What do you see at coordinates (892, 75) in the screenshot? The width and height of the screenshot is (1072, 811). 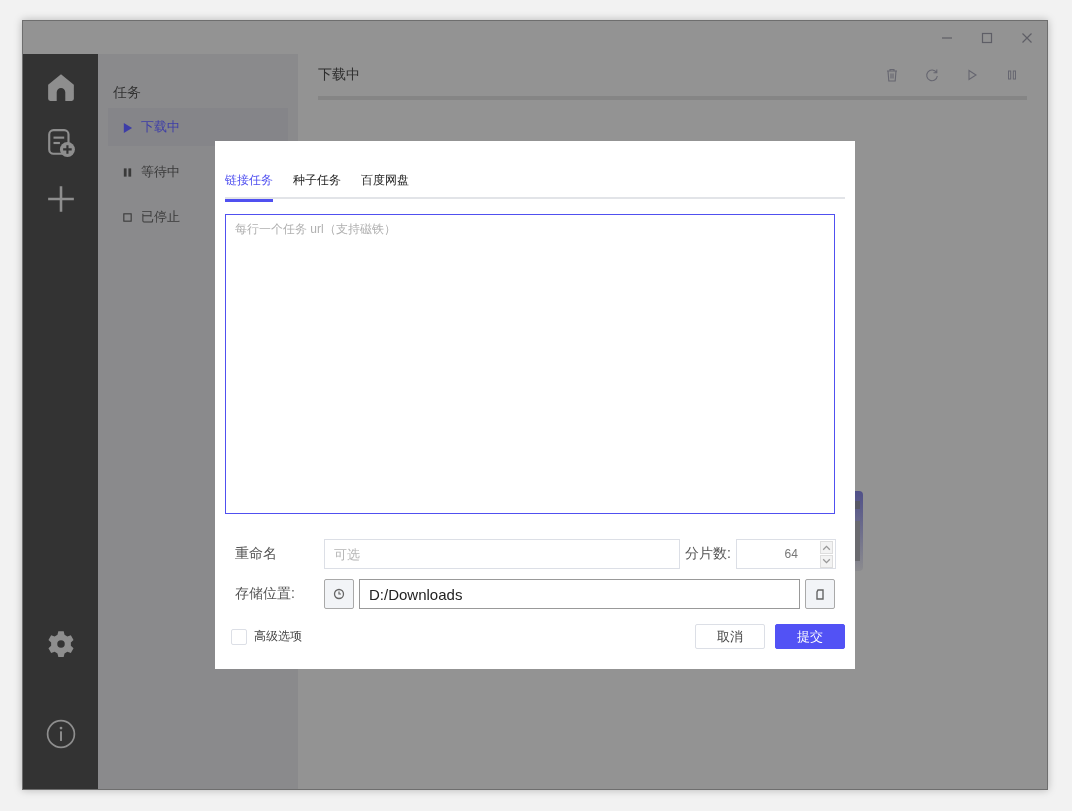 I see `trash-icon` at bounding box center [892, 75].